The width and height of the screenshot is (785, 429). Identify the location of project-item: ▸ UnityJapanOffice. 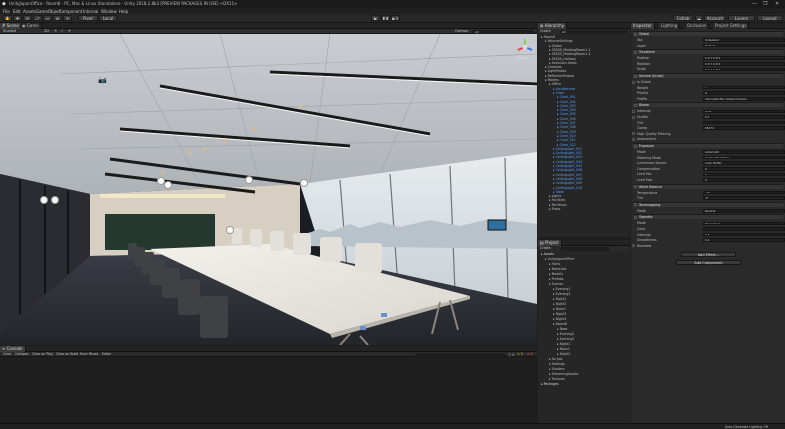
(559, 259).